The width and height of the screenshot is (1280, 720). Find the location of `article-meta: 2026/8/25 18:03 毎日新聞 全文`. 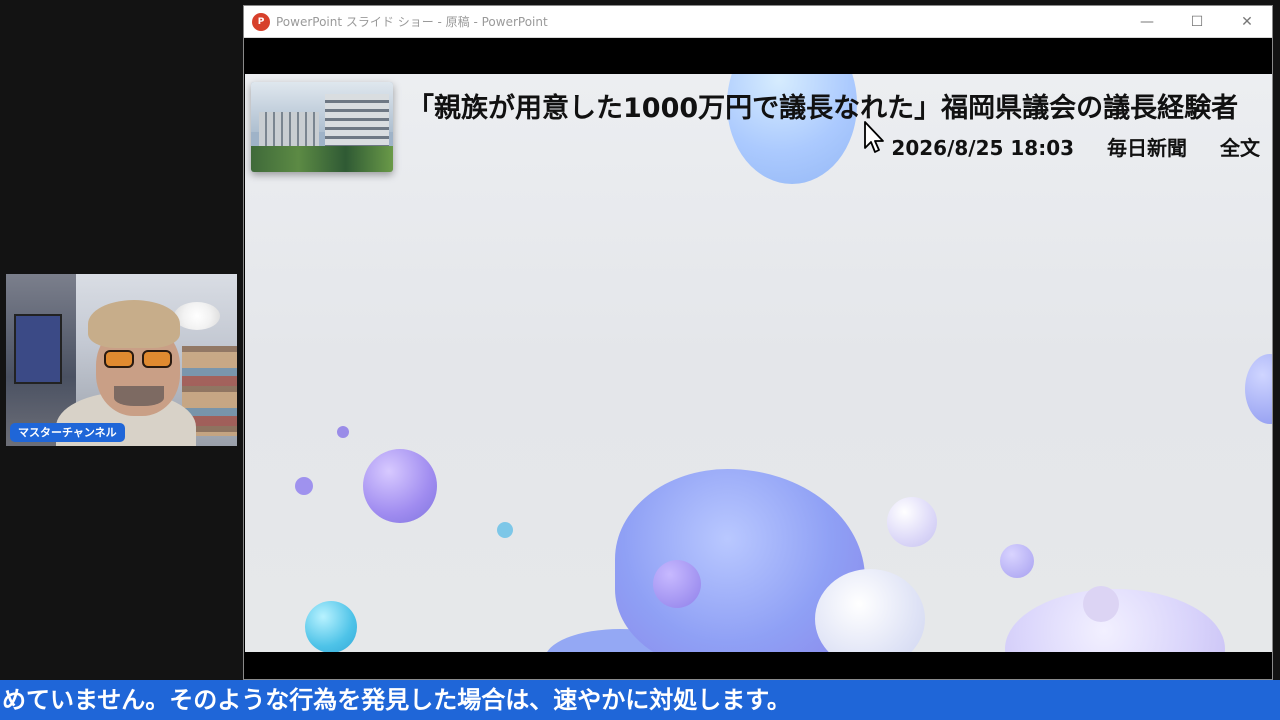

article-meta: 2026/8/25 18:03 毎日新聞 全文 is located at coordinates (1062, 146).